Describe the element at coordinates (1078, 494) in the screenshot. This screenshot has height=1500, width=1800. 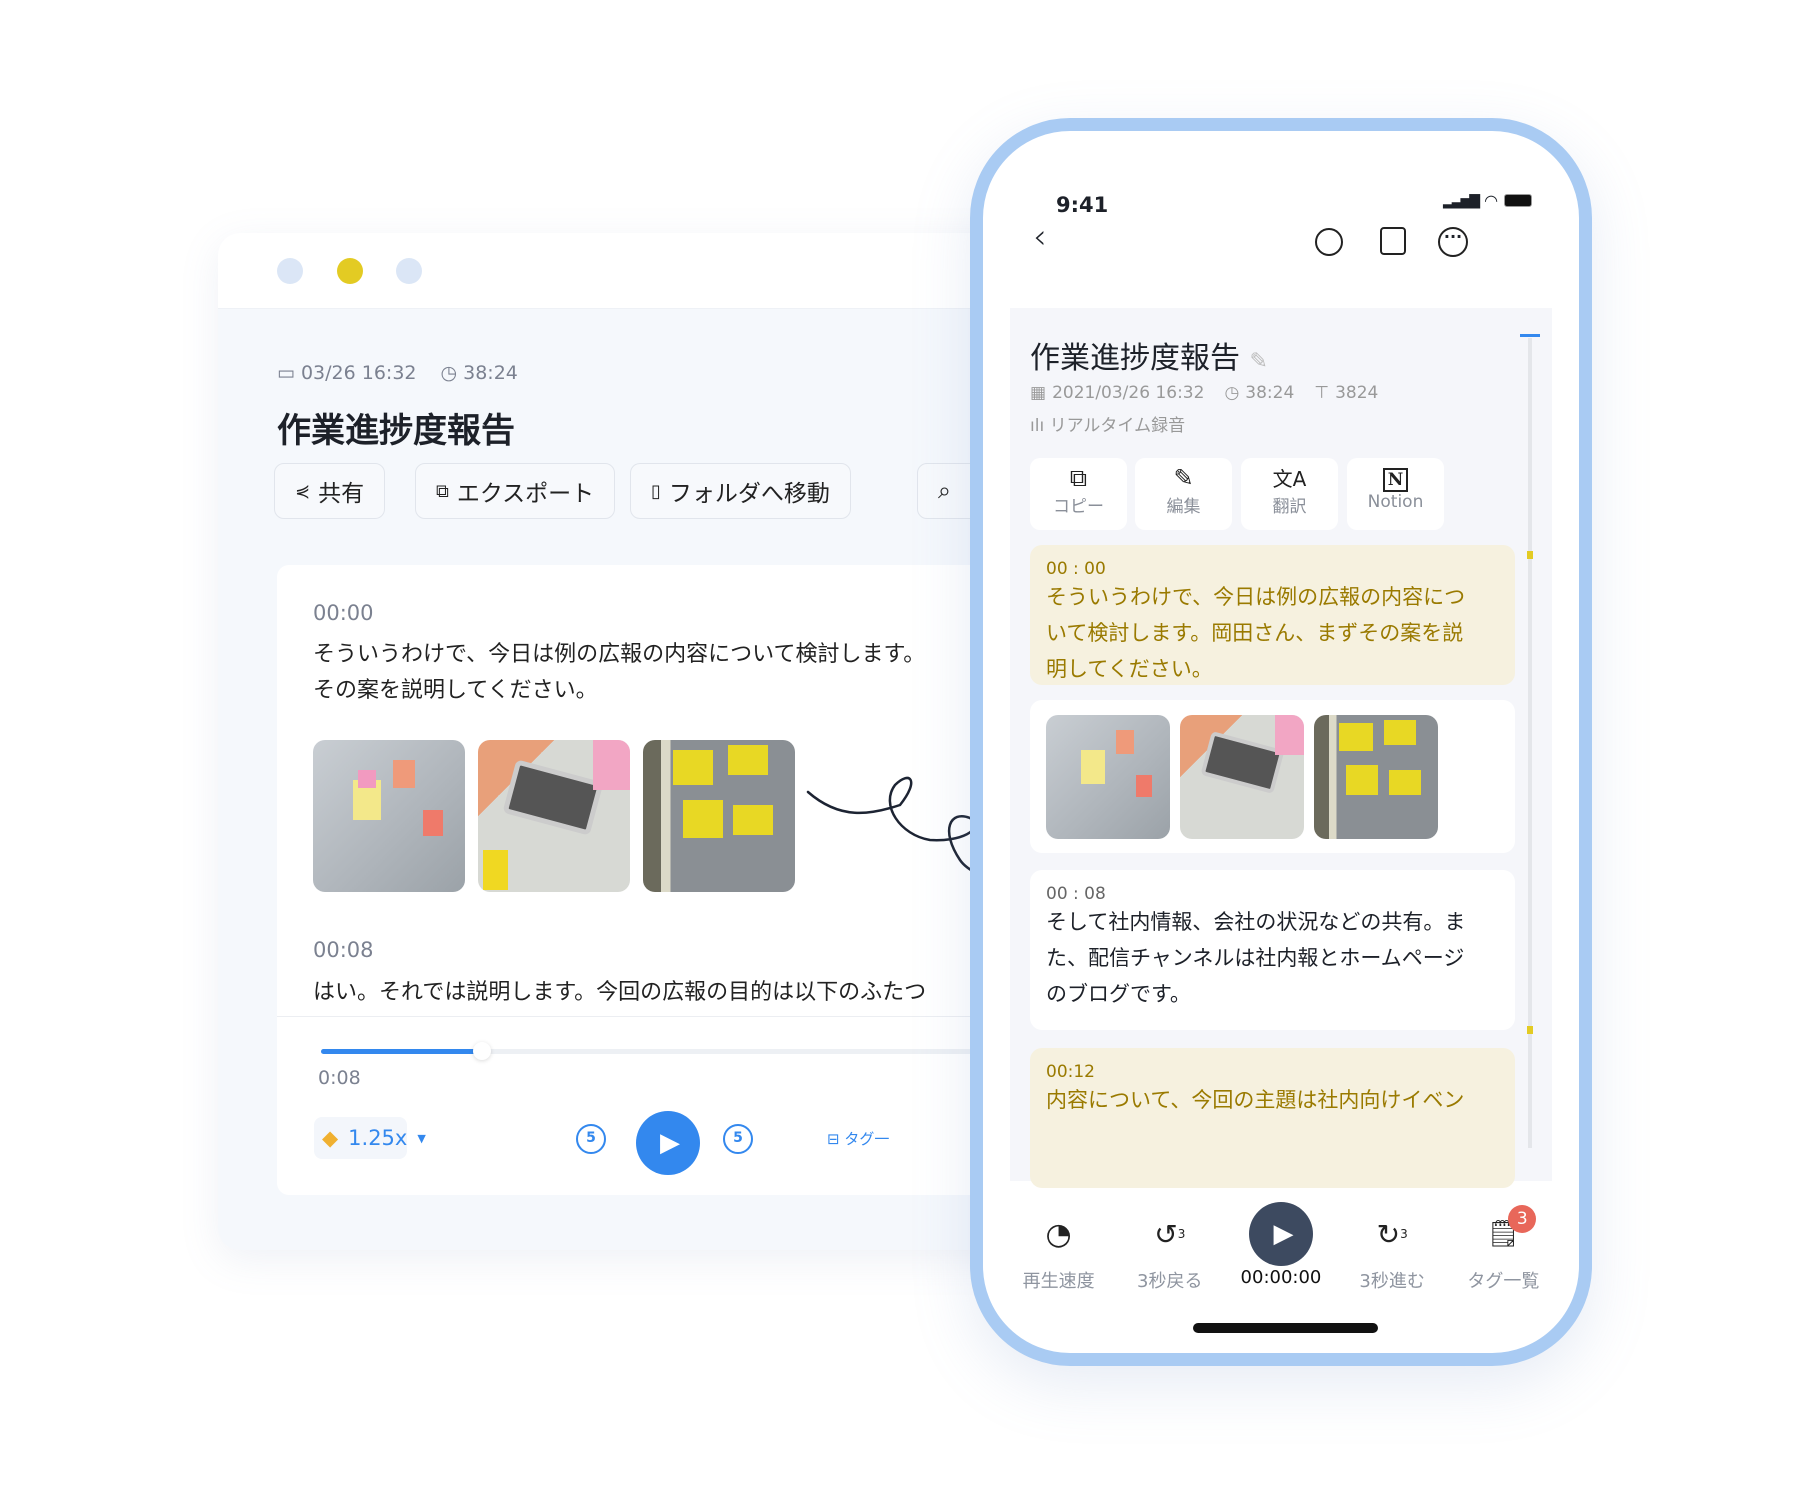
I see `copy-button: ⧉ コピー` at that location.